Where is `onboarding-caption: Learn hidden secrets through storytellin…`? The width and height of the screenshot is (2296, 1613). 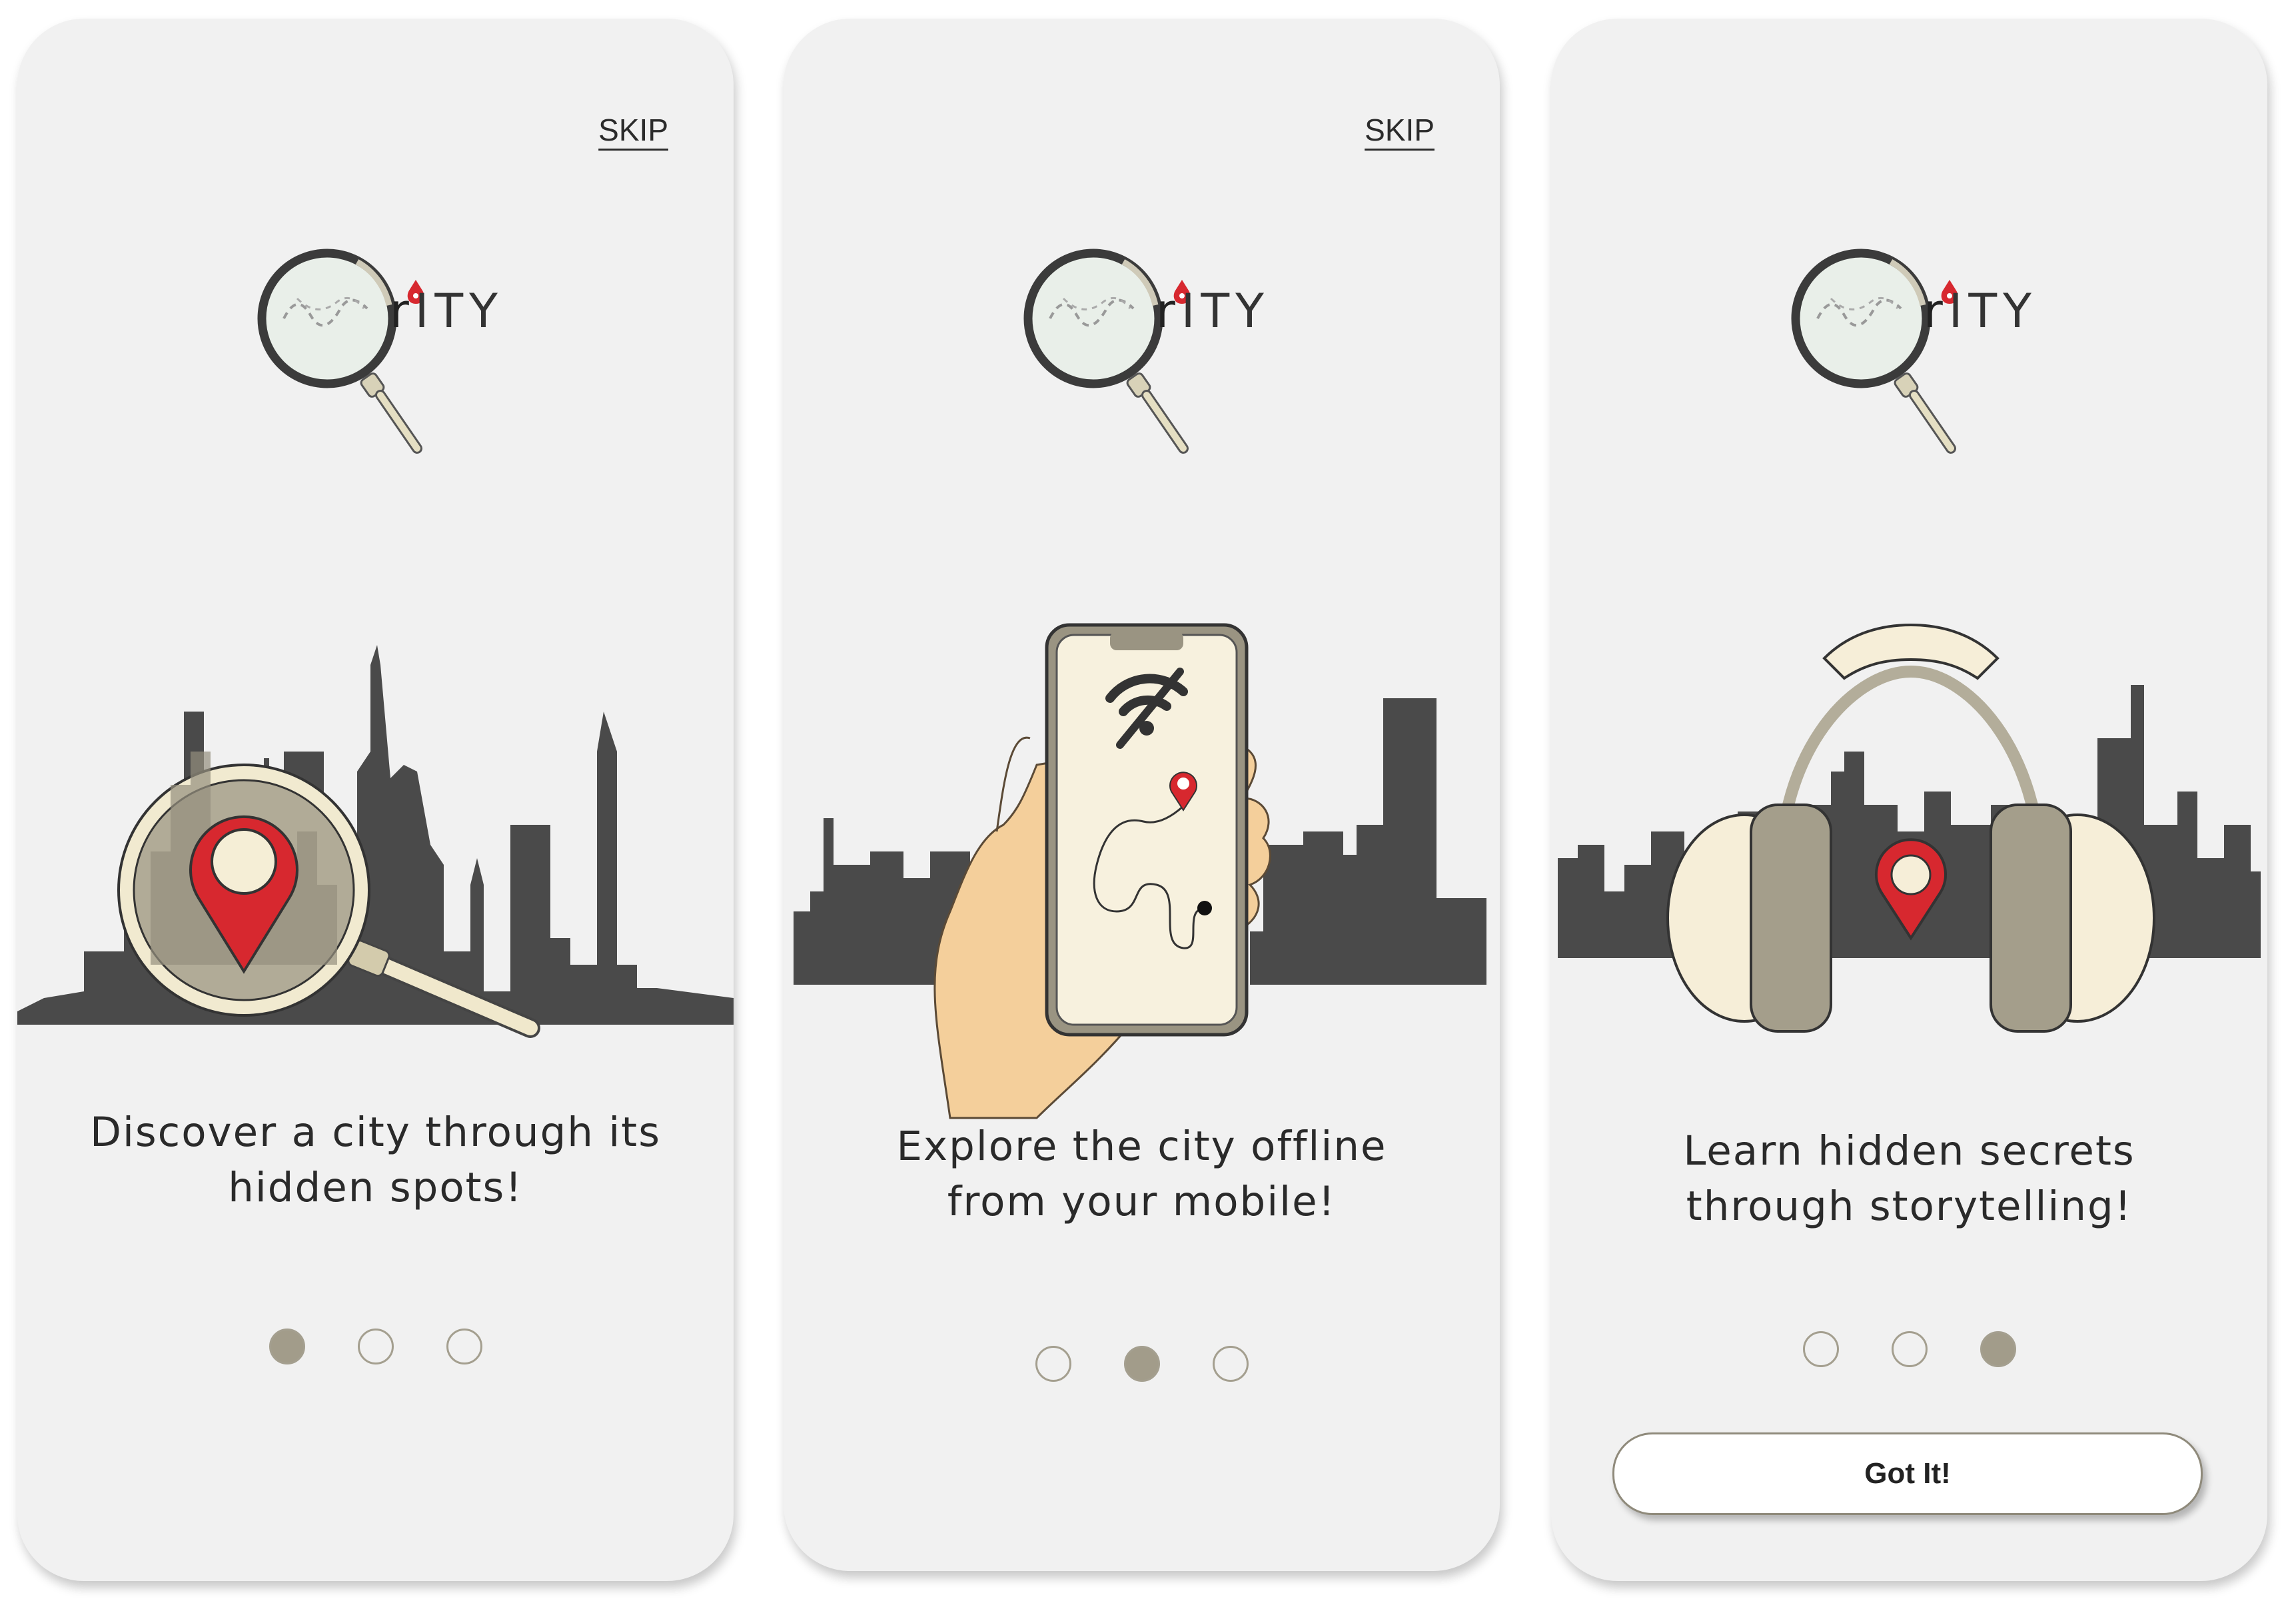
onboarding-caption: Learn hidden secrets through storytellin… is located at coordinates (1909, 1178).